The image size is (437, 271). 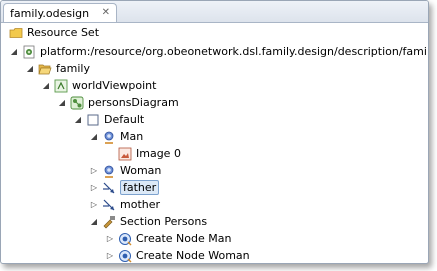 What do you see at coordinates (193, 255) in the screenshot?
I see `tree-item-label: Create Node Woman` at bounding box center [193, 255].